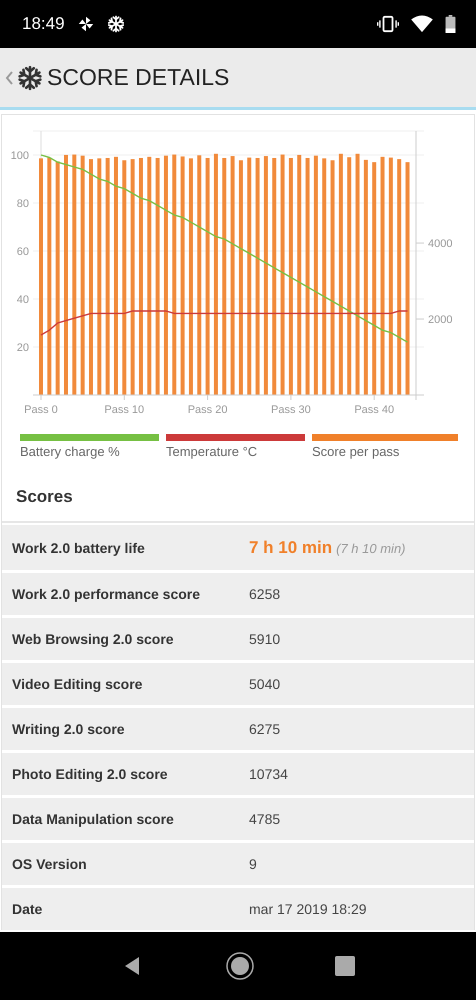 The width and height of the screenshot is (476, 1000). What do you see at coordinates (27, 909) in the screenshot?
I see `score-label: Date` at bounding box center [27, 909].